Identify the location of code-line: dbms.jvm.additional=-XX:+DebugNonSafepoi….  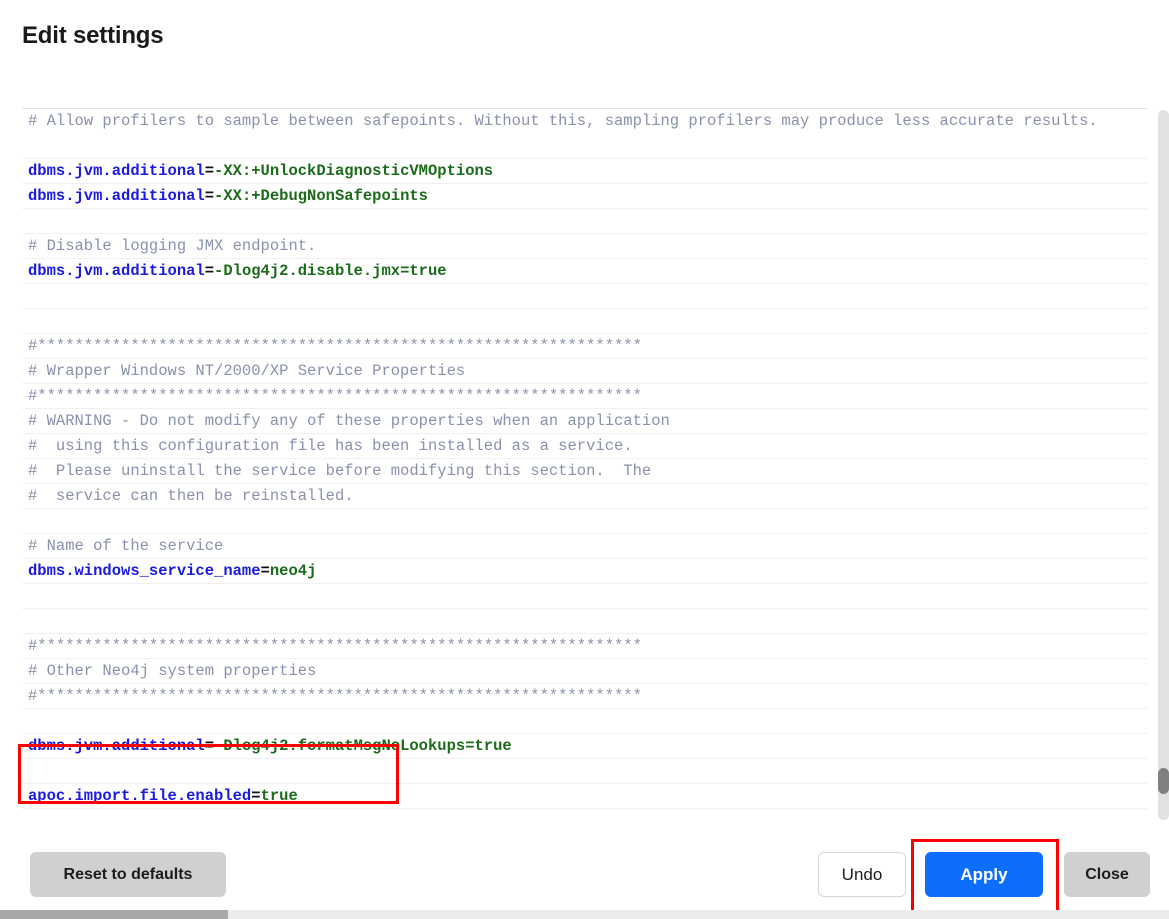
(584, 196).